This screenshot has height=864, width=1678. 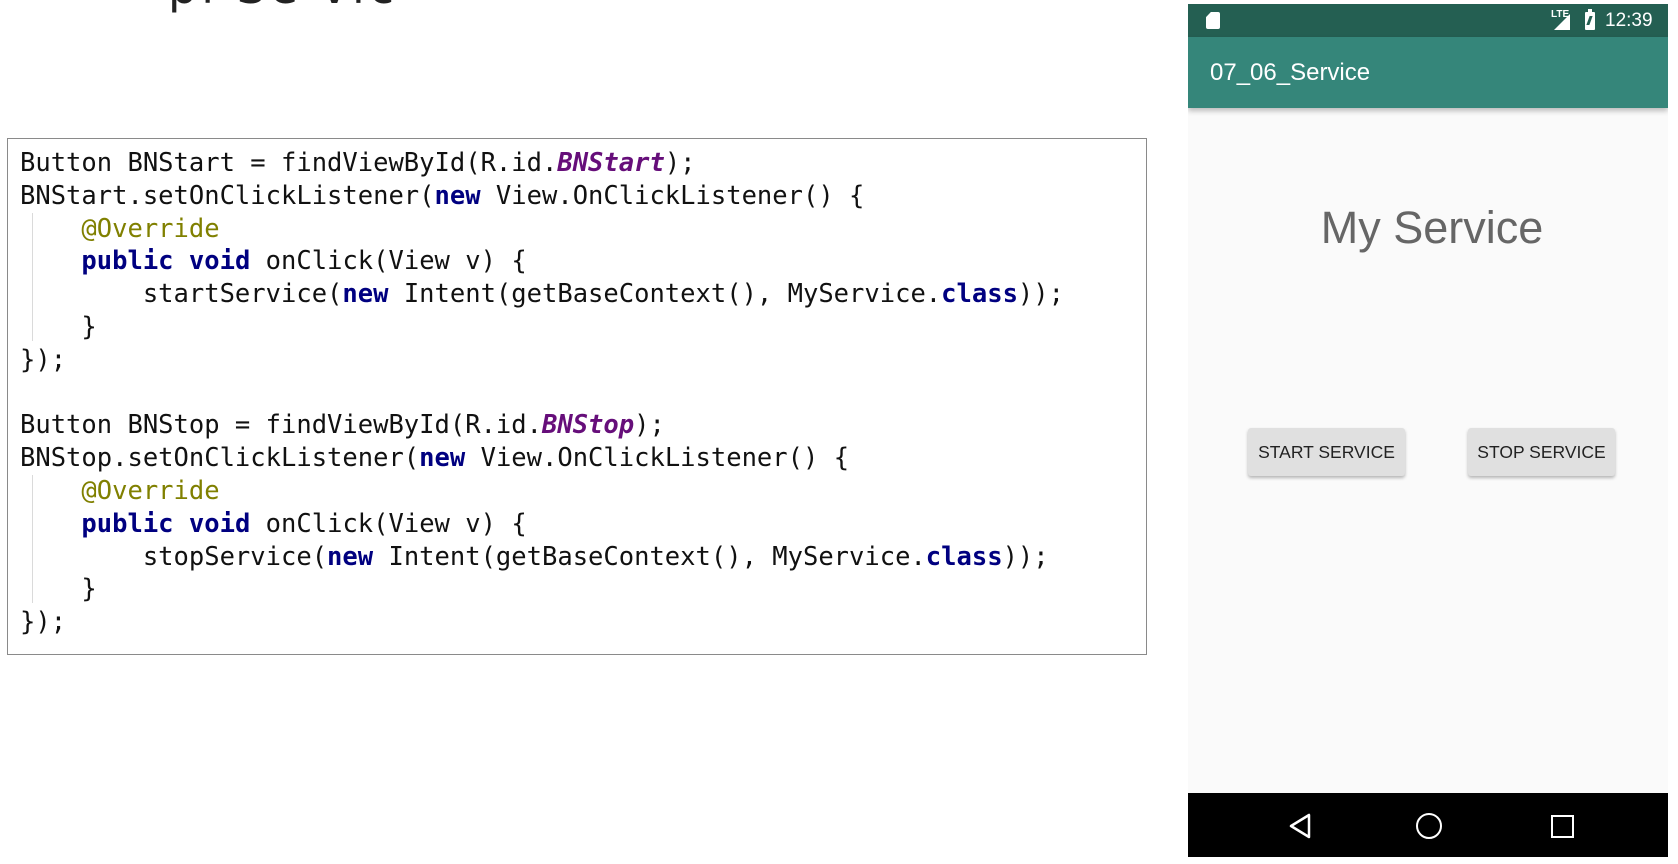 I want to click on service-heading: My Service, so click(x=1428, y=228).